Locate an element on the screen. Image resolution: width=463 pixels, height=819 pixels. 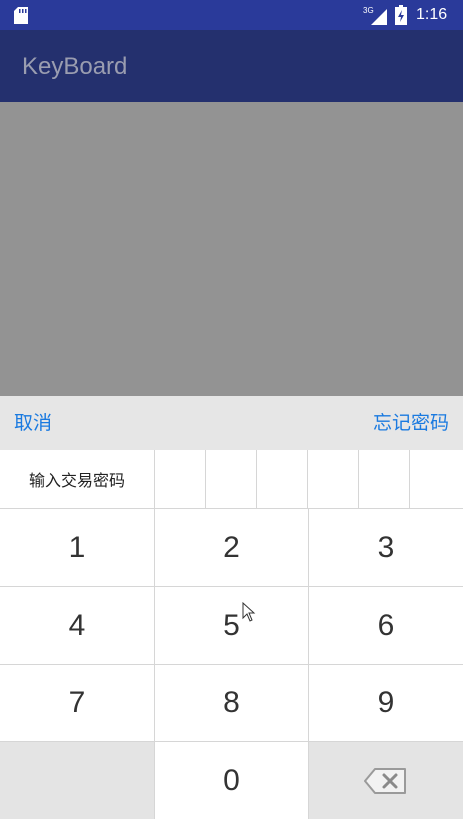
key-9: 9 is located at coordinates (386, 703).